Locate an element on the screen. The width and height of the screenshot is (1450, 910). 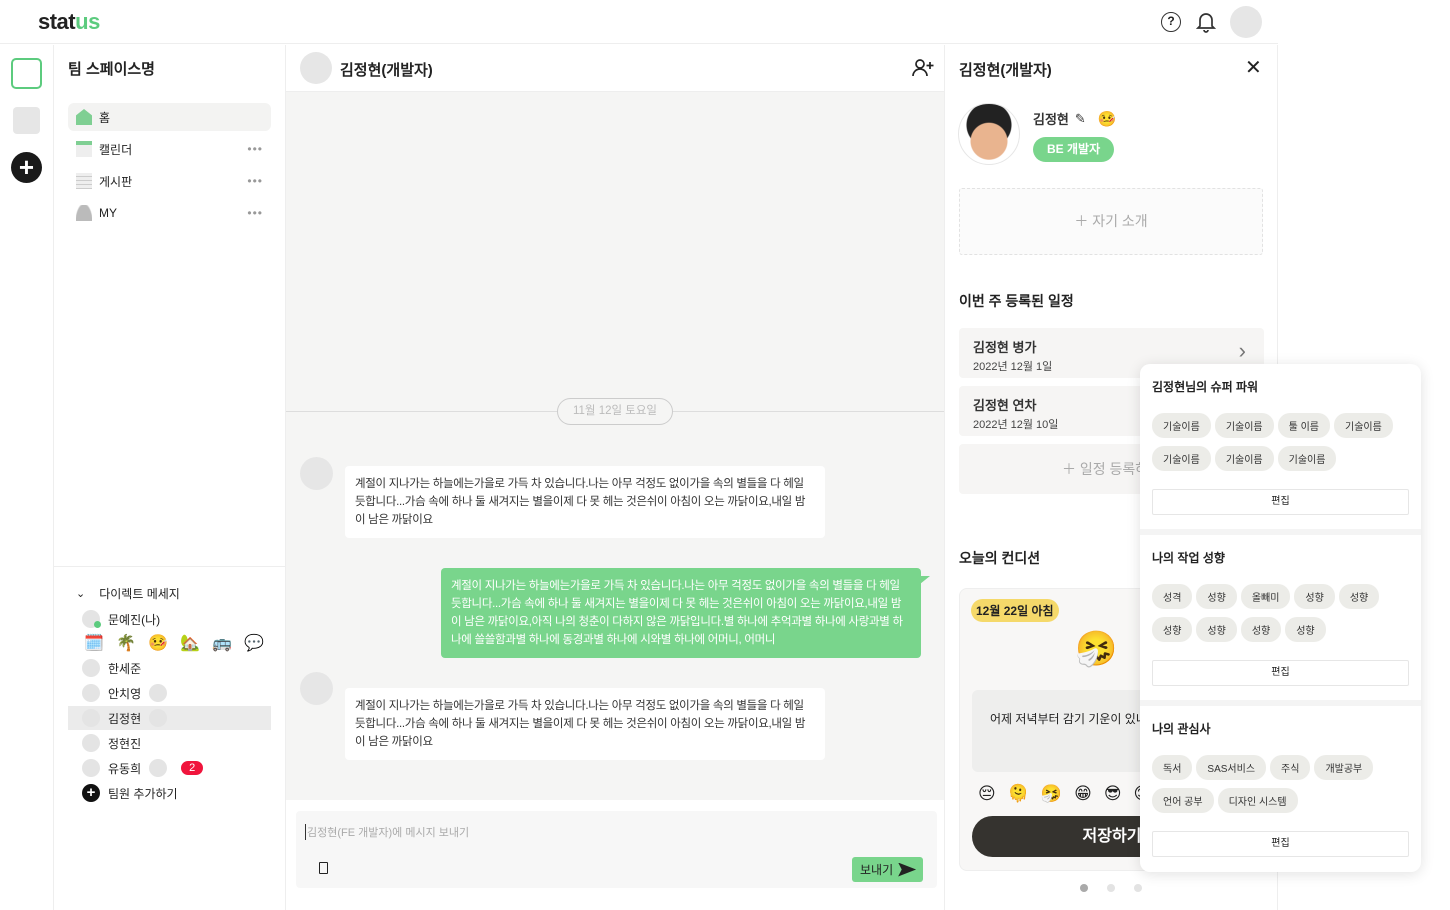
dm-name: 정현진 is located at coordinates (125, 743).